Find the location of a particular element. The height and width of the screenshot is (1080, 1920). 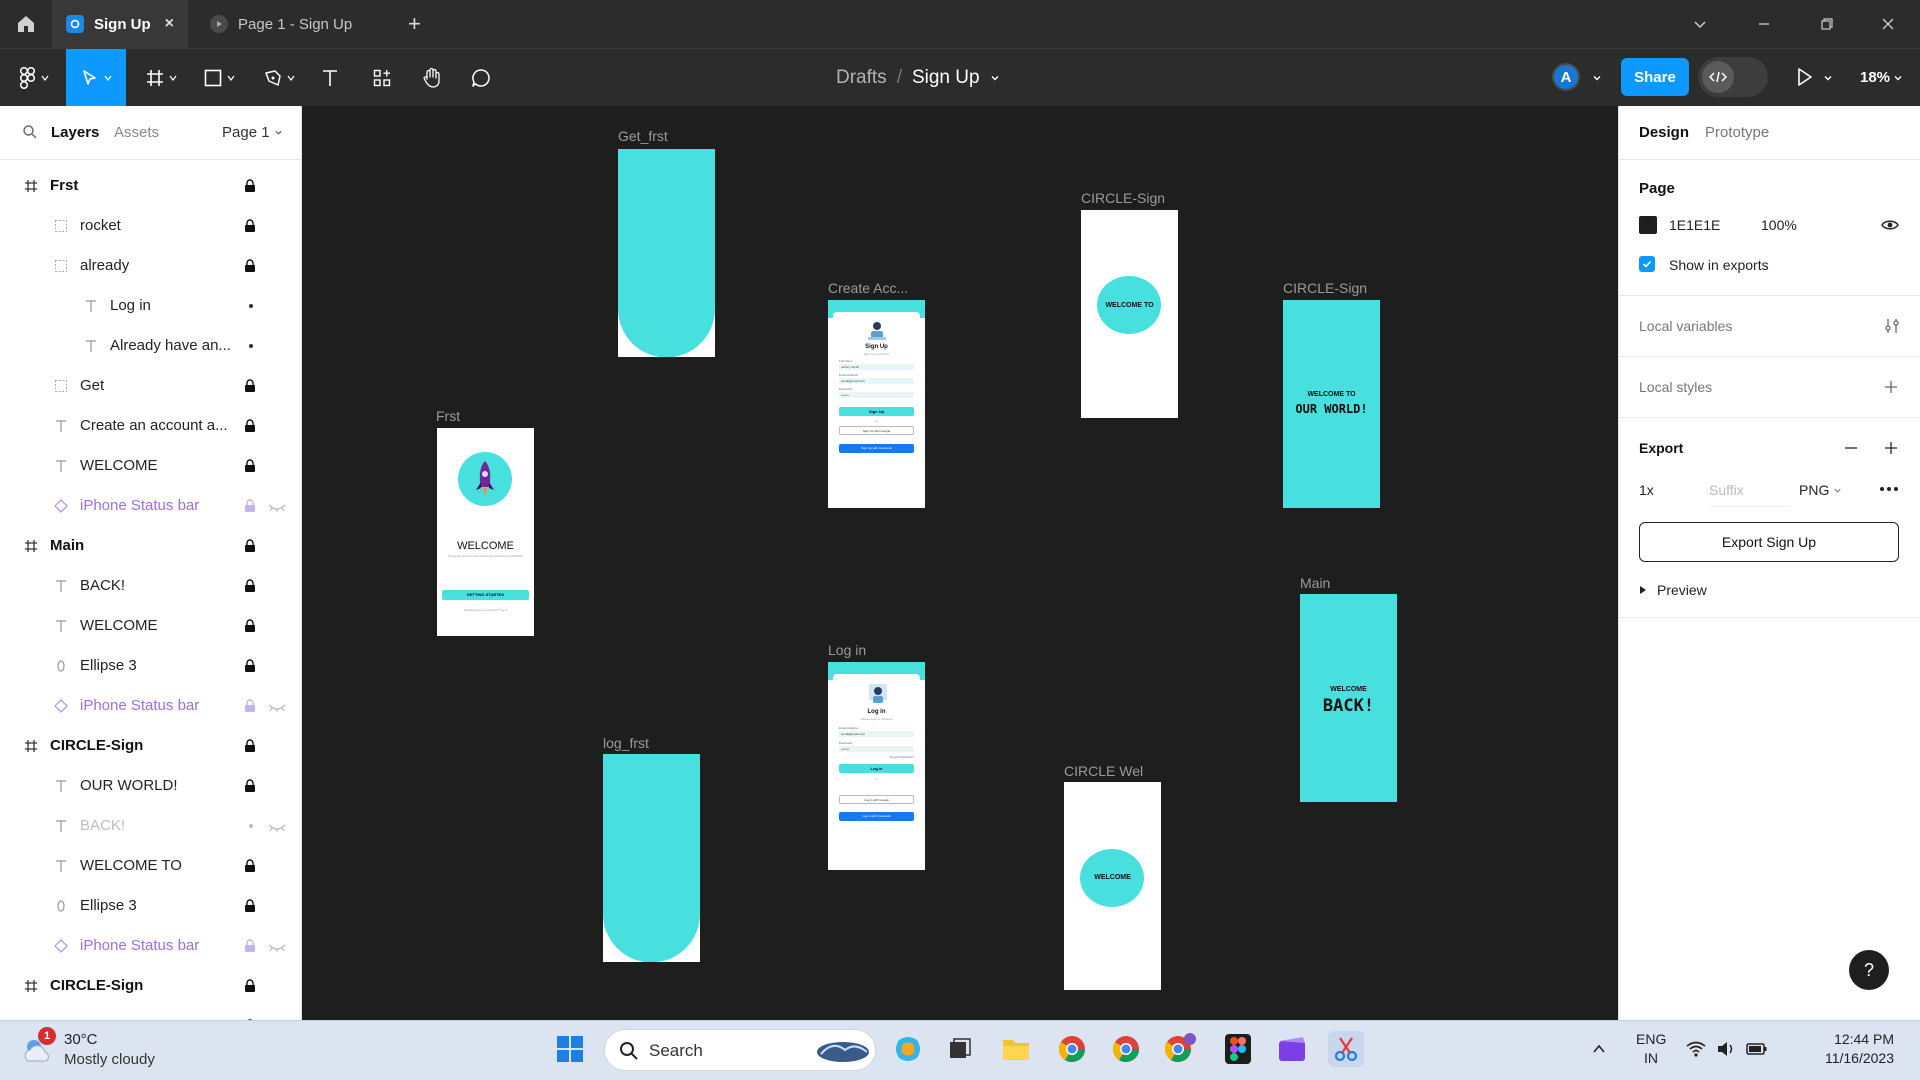

new-tab-button: + is located at coordinates (414, 24).